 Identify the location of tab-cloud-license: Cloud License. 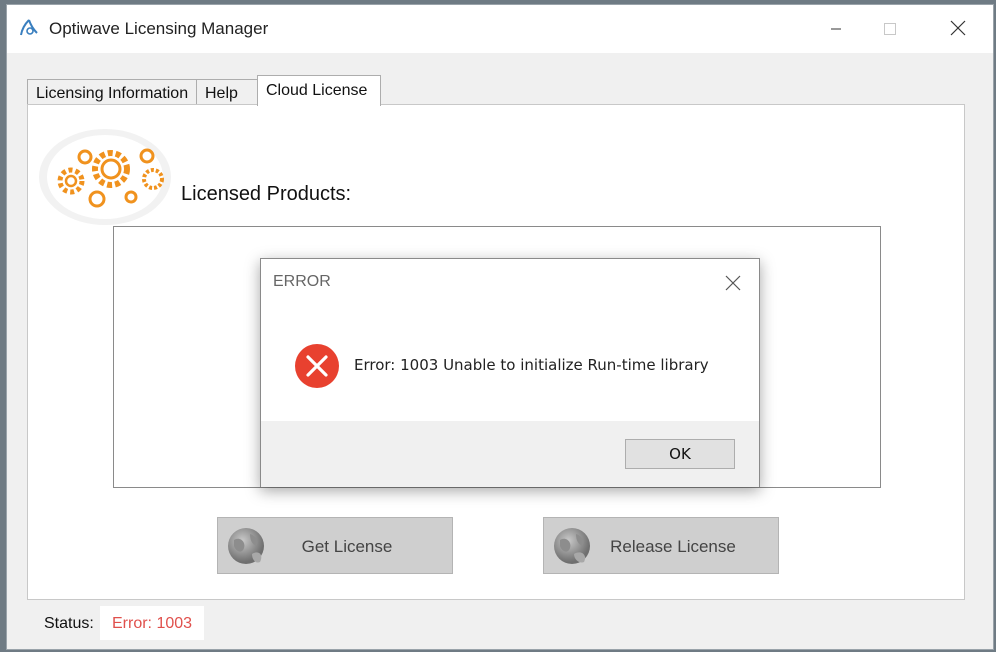
(319, 90).